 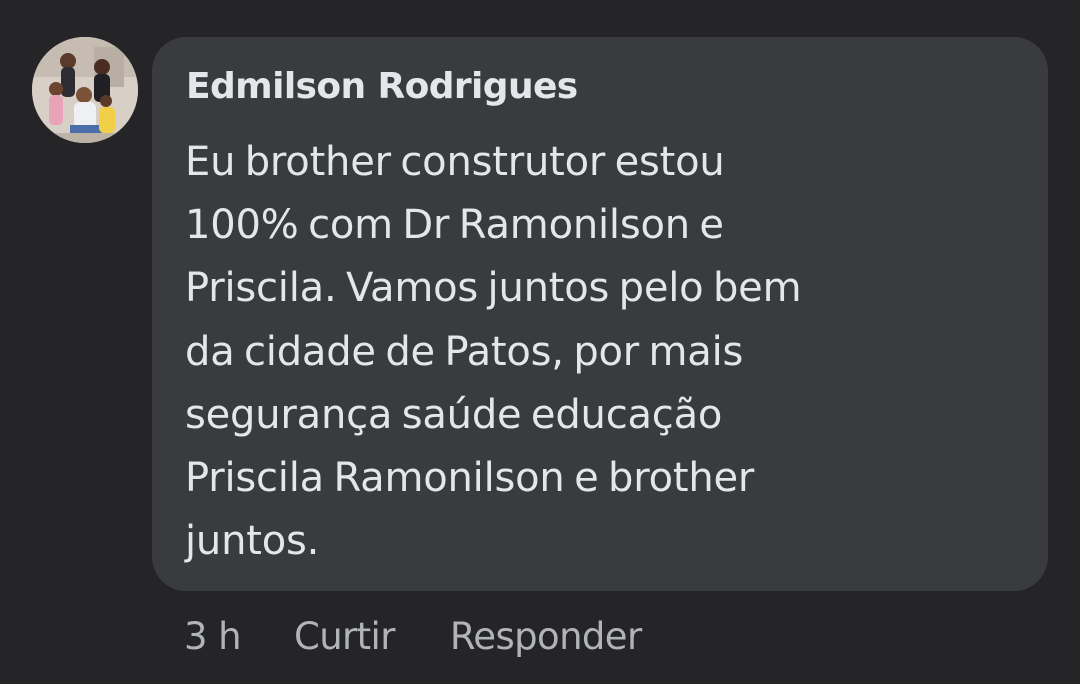 What do you see at coordinates (382, 87) in the screenshot?
I see `comment-author-name: Edmilson Rodrigues` at bounding box center [382, 87].